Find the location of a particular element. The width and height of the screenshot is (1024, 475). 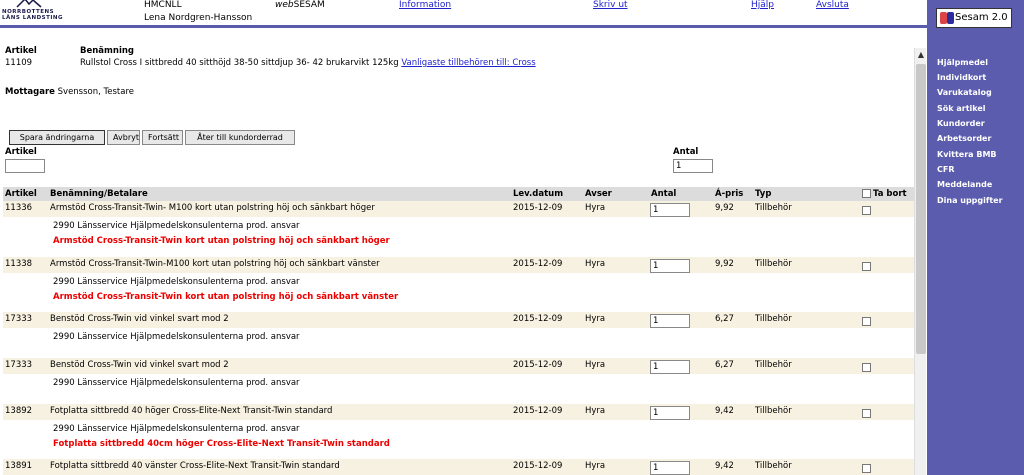

sidebar-item-kundorder: Kundorder is located at coordinates (961, 123).